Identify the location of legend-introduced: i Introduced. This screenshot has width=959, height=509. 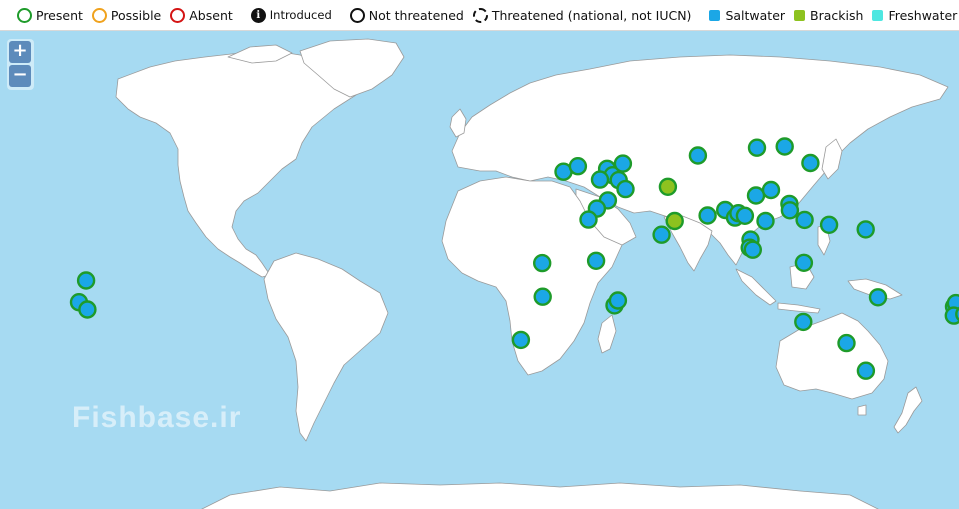
(291, 15).